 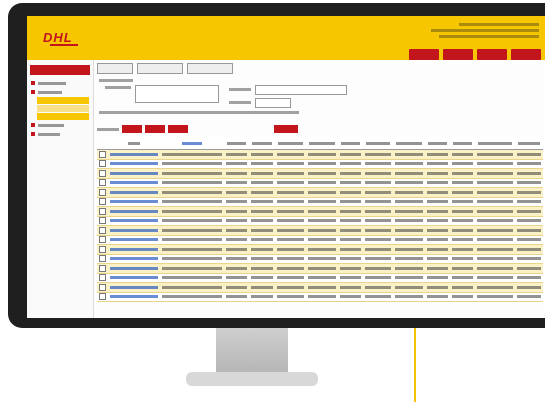 What do you see at coordinates (58, 37) in the screenshot?
I see `dhl-logo: DHL` at bounding box center [58, 37].